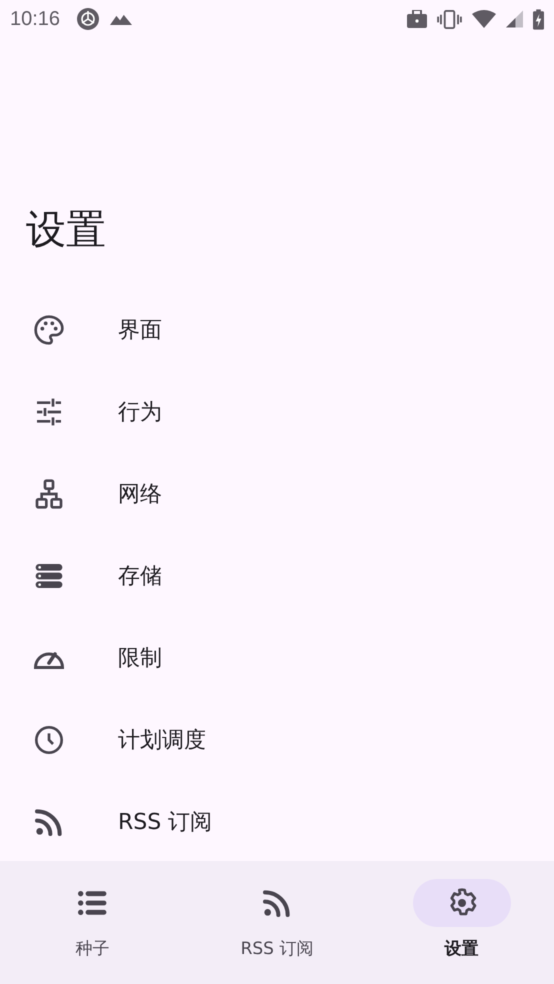 Image resolution: width=554 pixels, height=984 pixels. Describe the element at coordinates (49, 330) in the screenshot. I see `palette-icon` at that location.